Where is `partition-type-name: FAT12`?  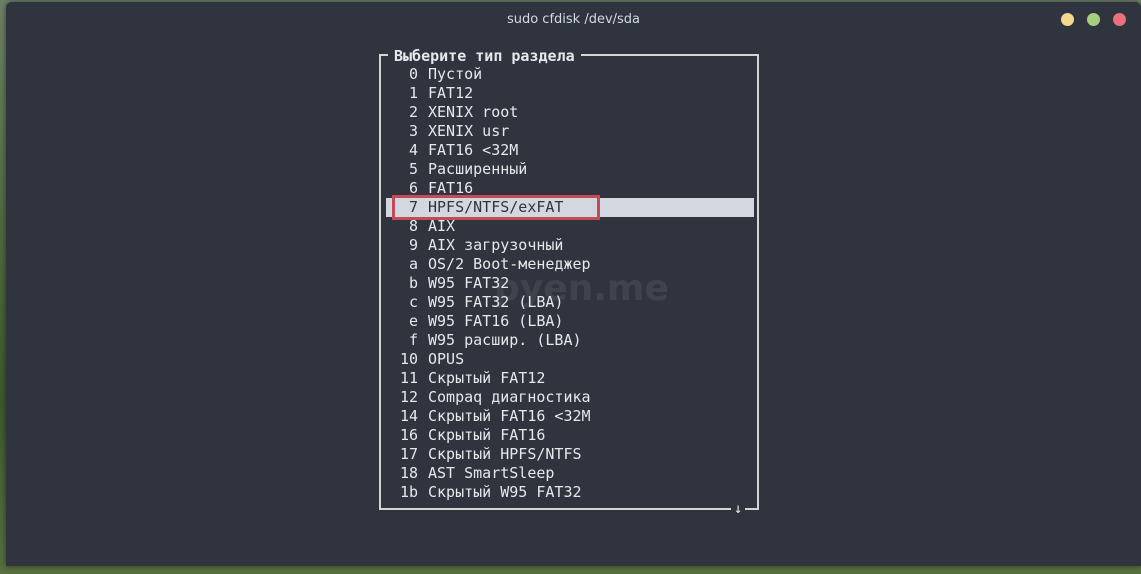 partition-type-name: FAT12 is located at coordinates (451, 93).